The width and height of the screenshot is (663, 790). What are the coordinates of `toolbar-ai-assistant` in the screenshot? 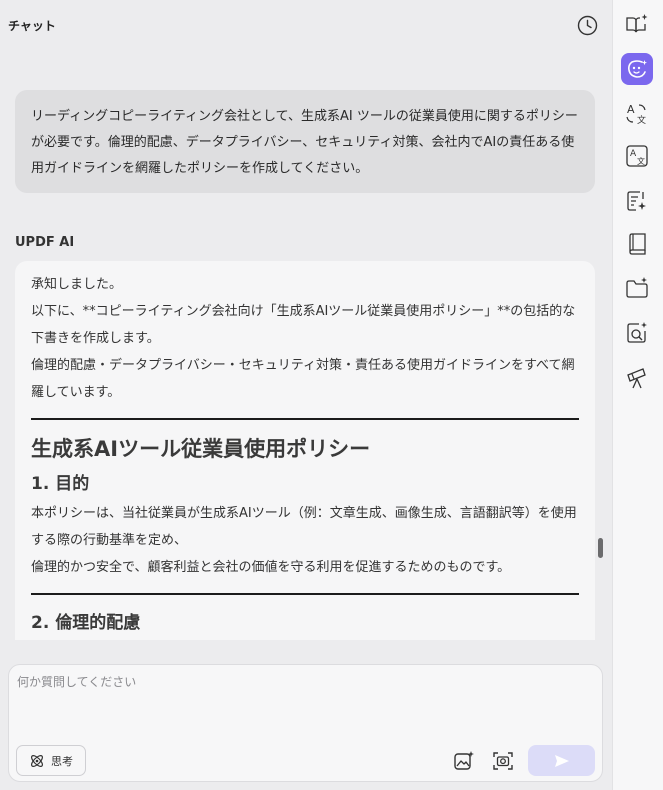 It's located at (637, 69).